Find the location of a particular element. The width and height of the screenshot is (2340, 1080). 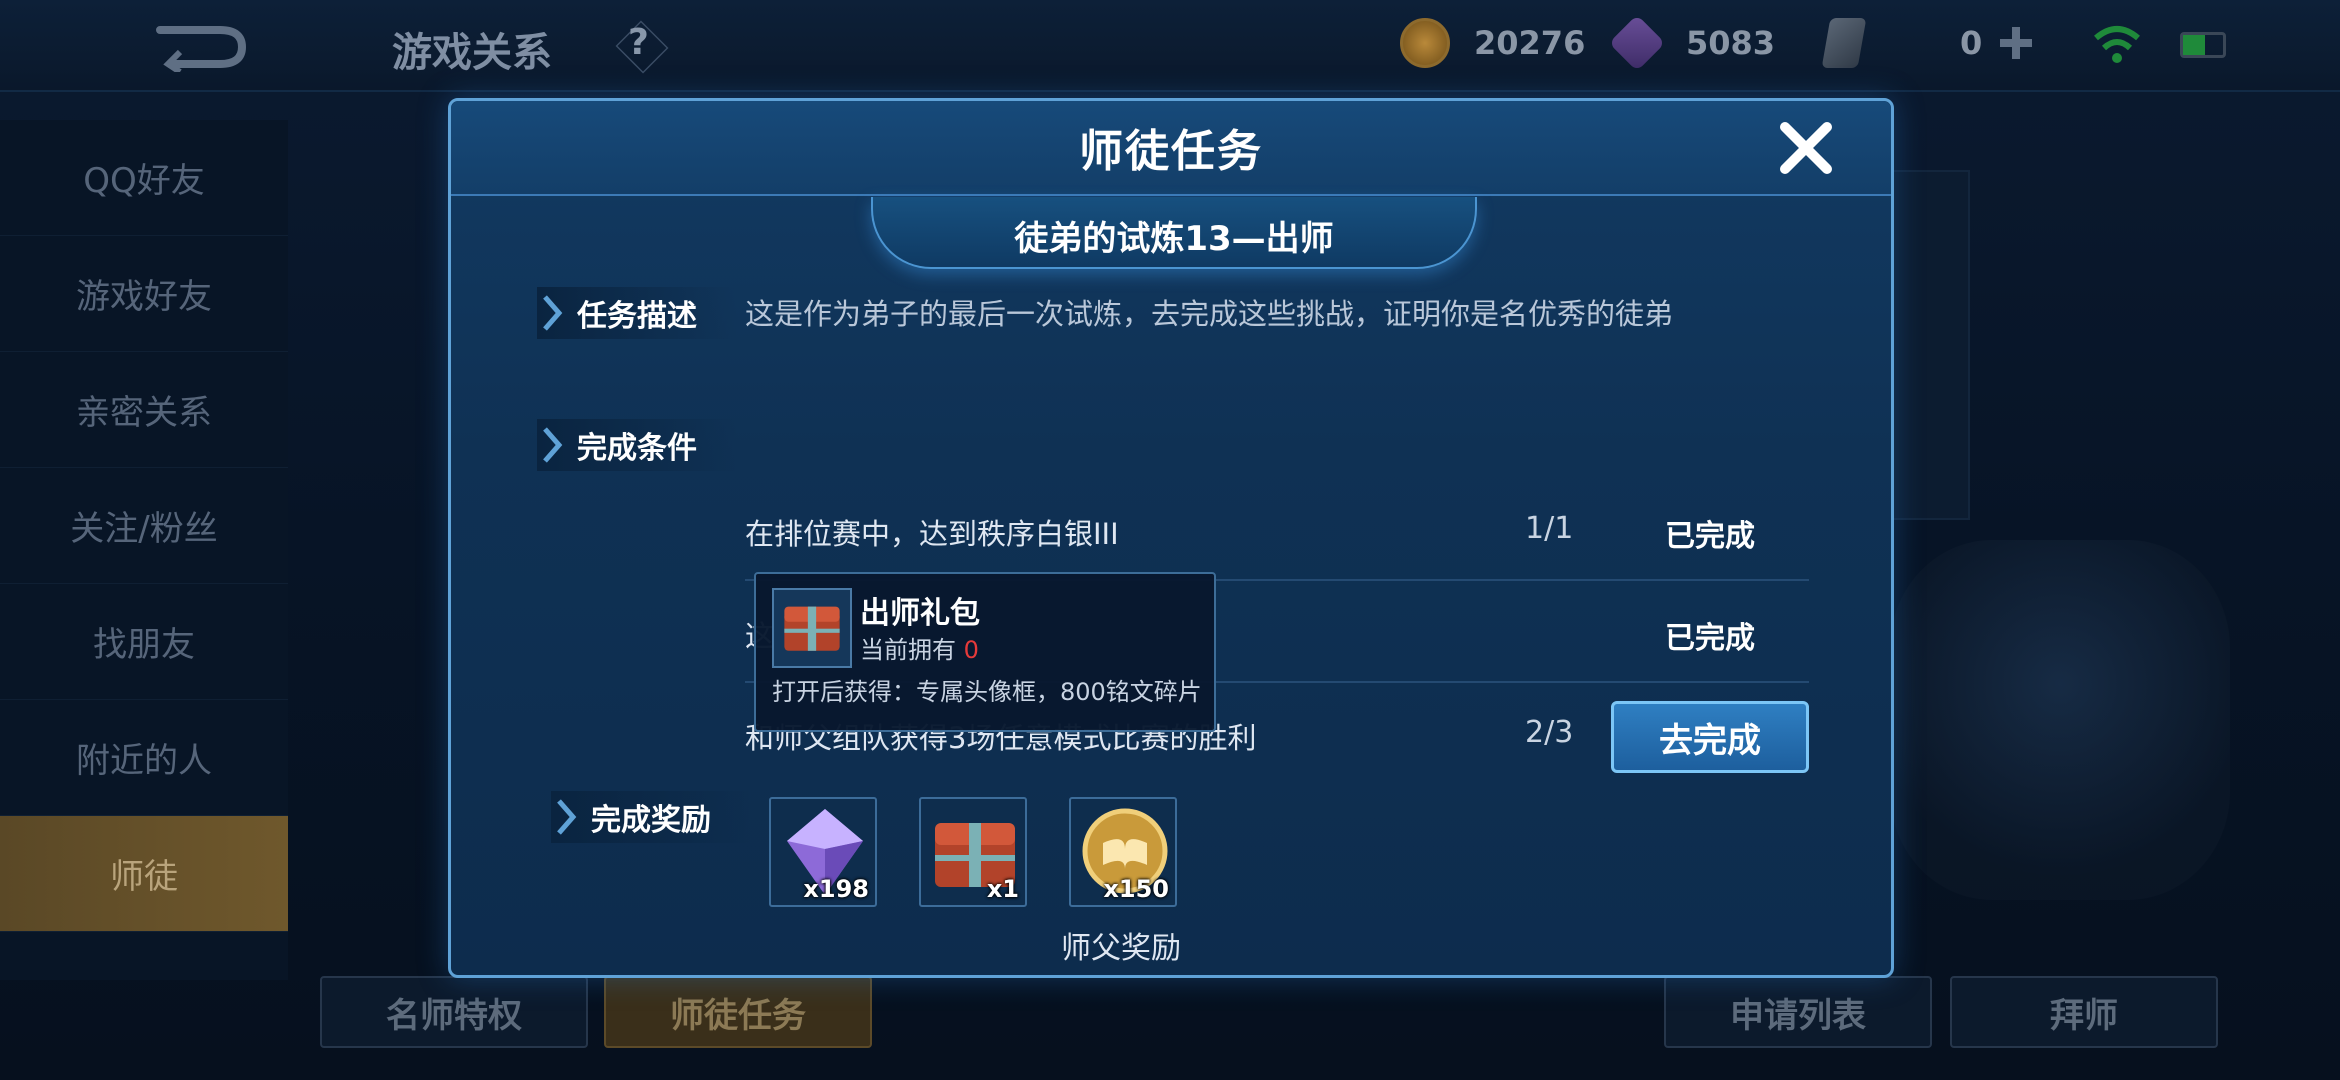

plus-icon is located at coordinates (2016, 43).